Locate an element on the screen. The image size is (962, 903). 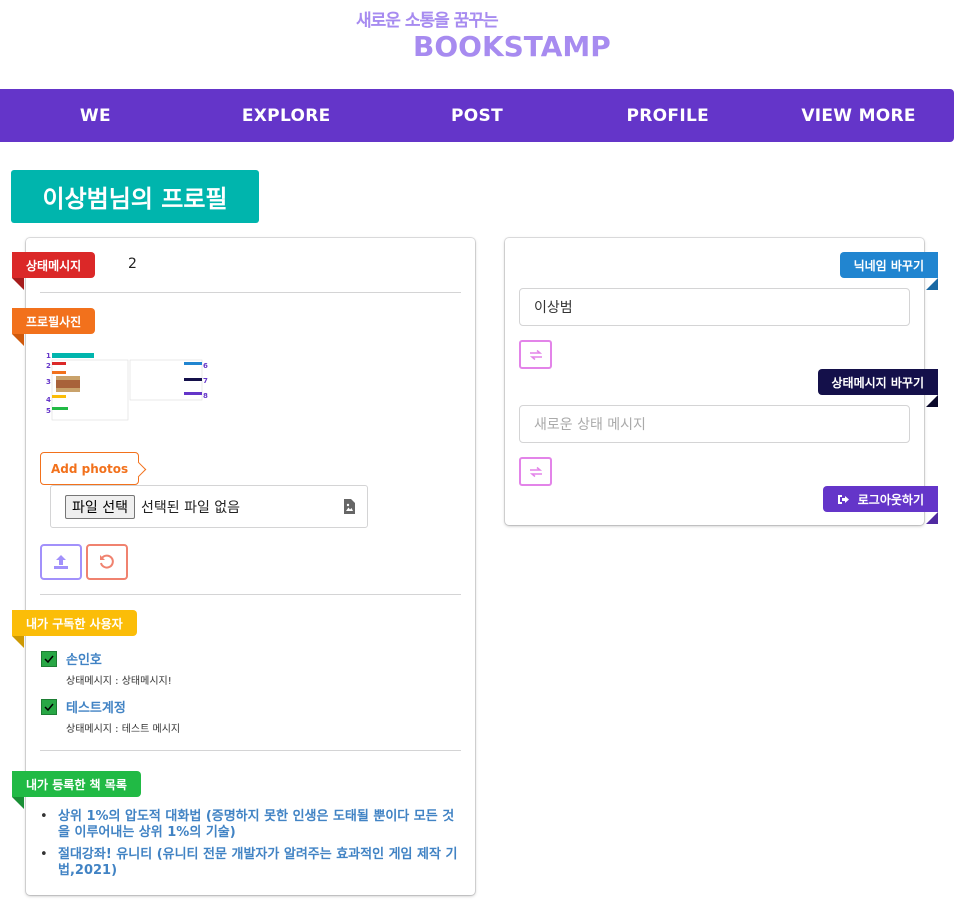
status-message-ribbon: 상태메시지 is located at coordinates (54, 271).